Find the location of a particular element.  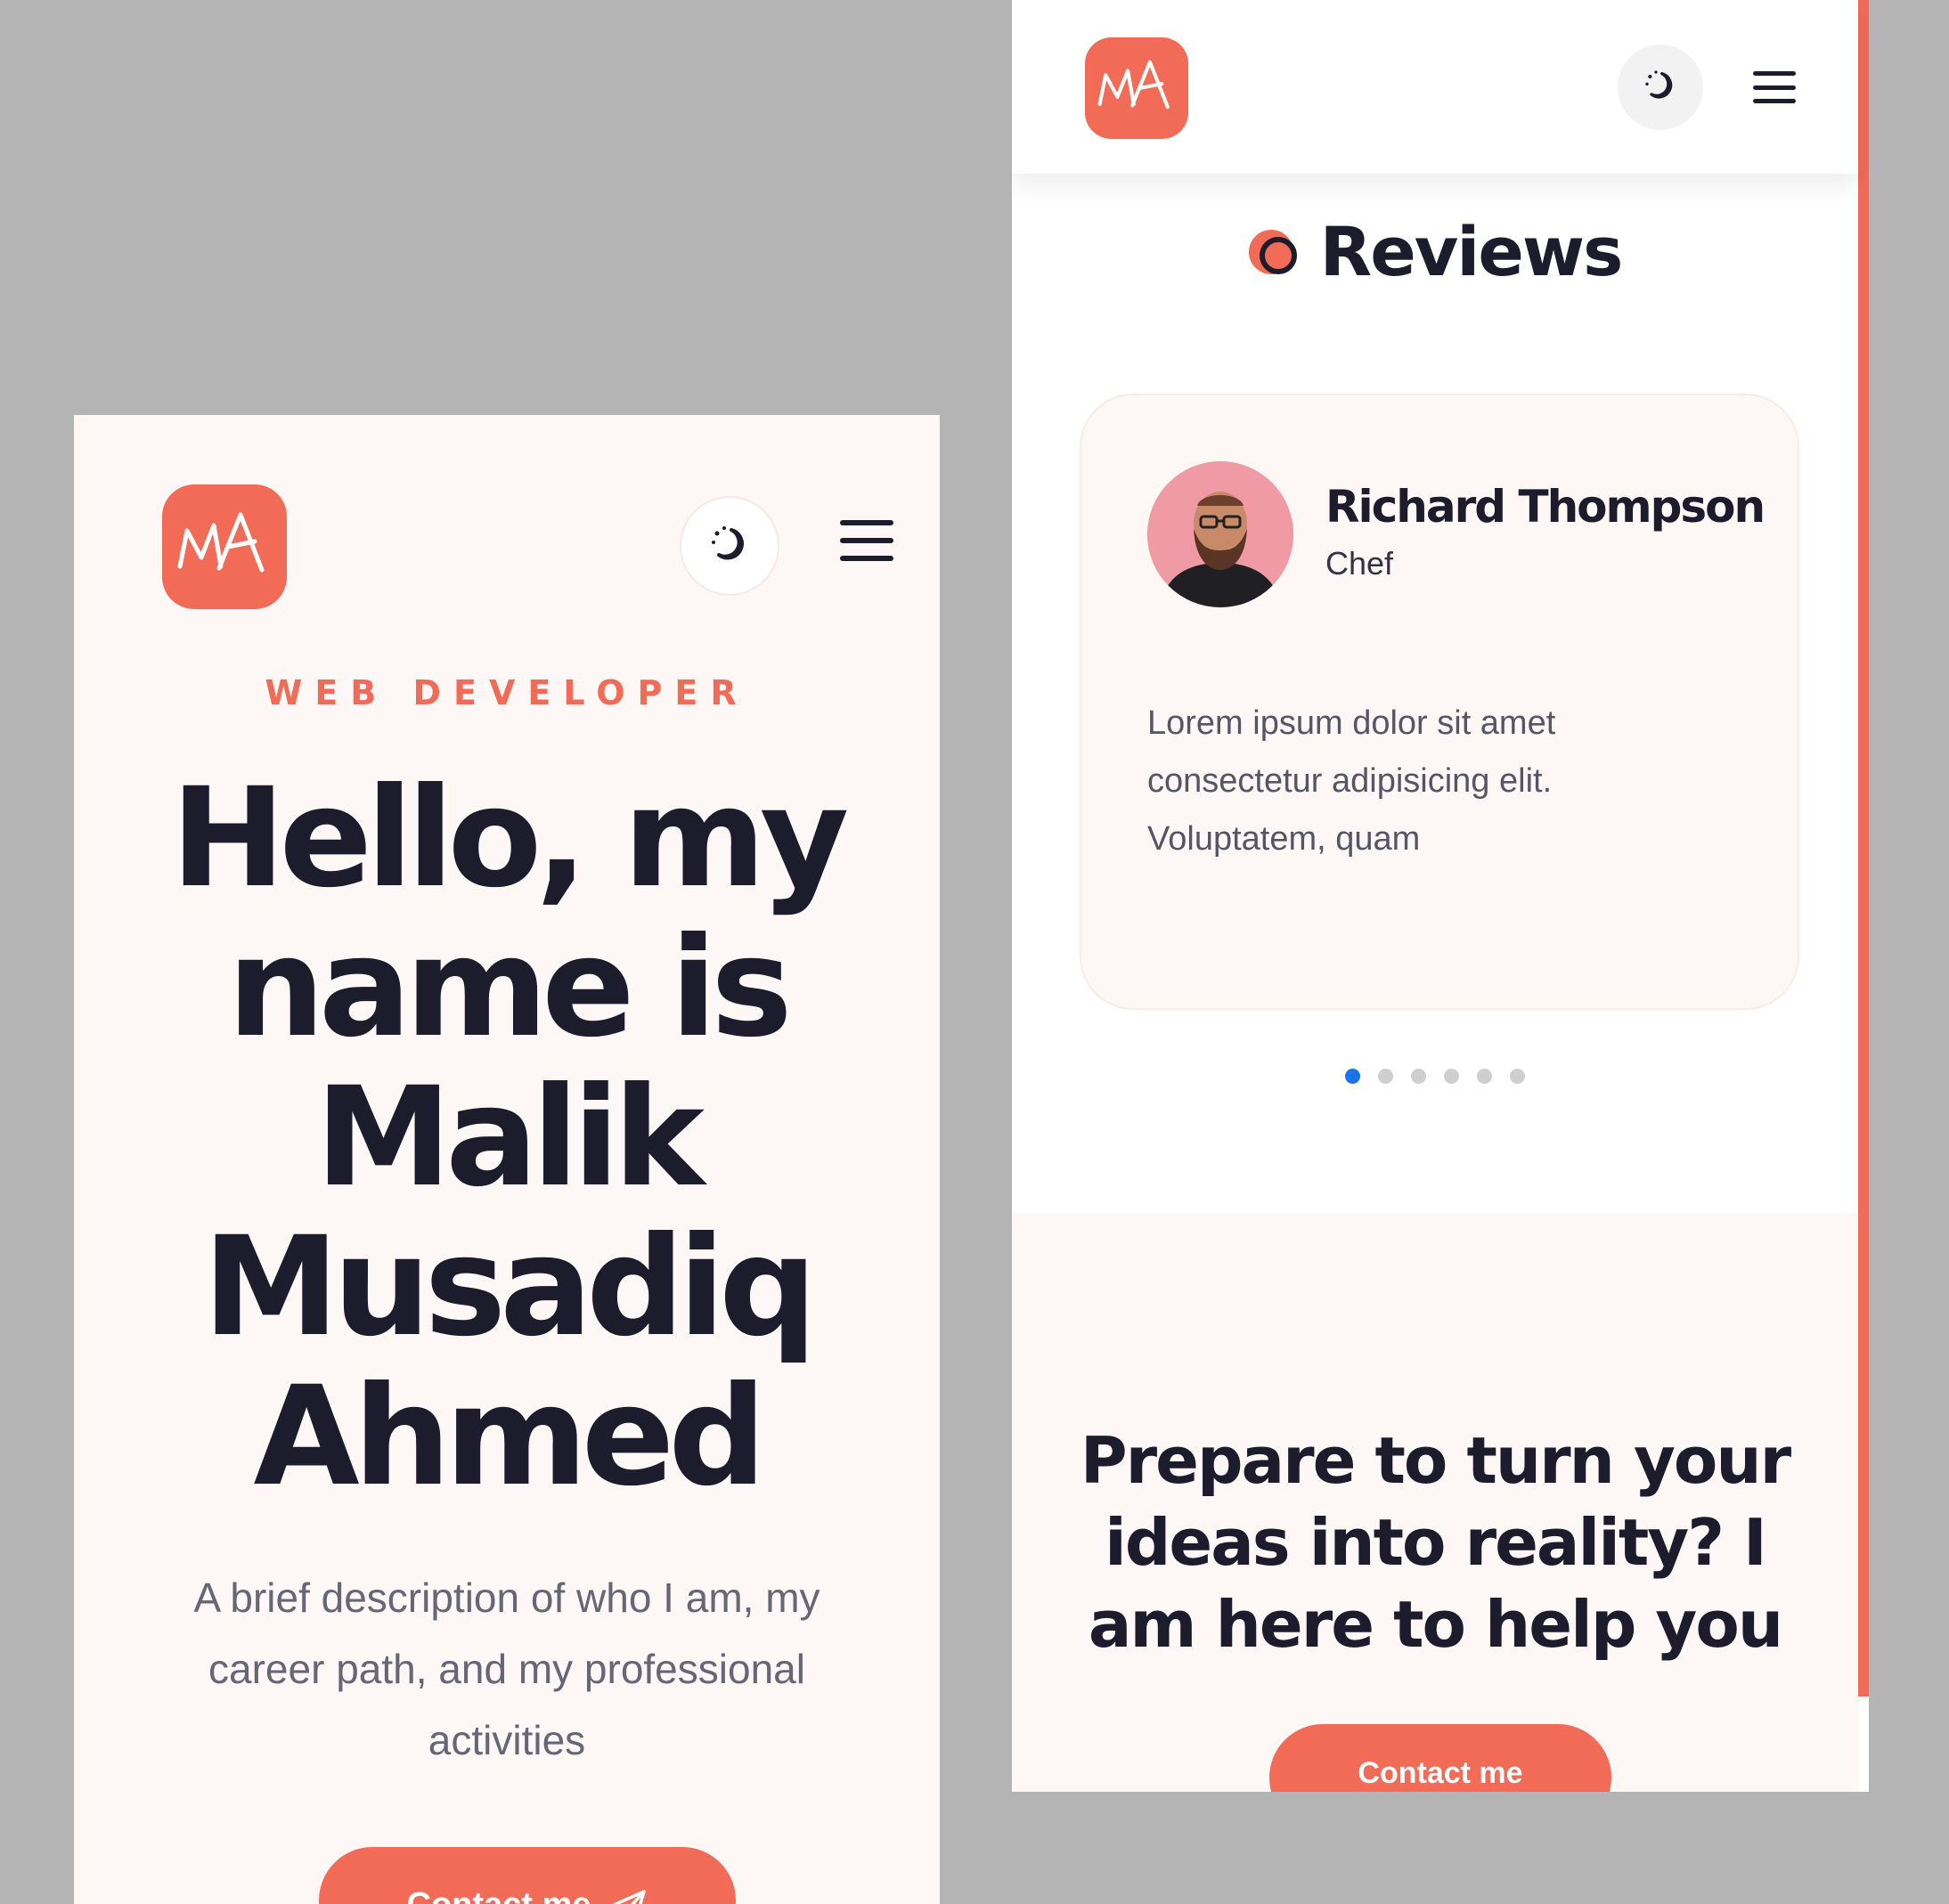

carousel-pagination is located at coordinates (1435, 1076).